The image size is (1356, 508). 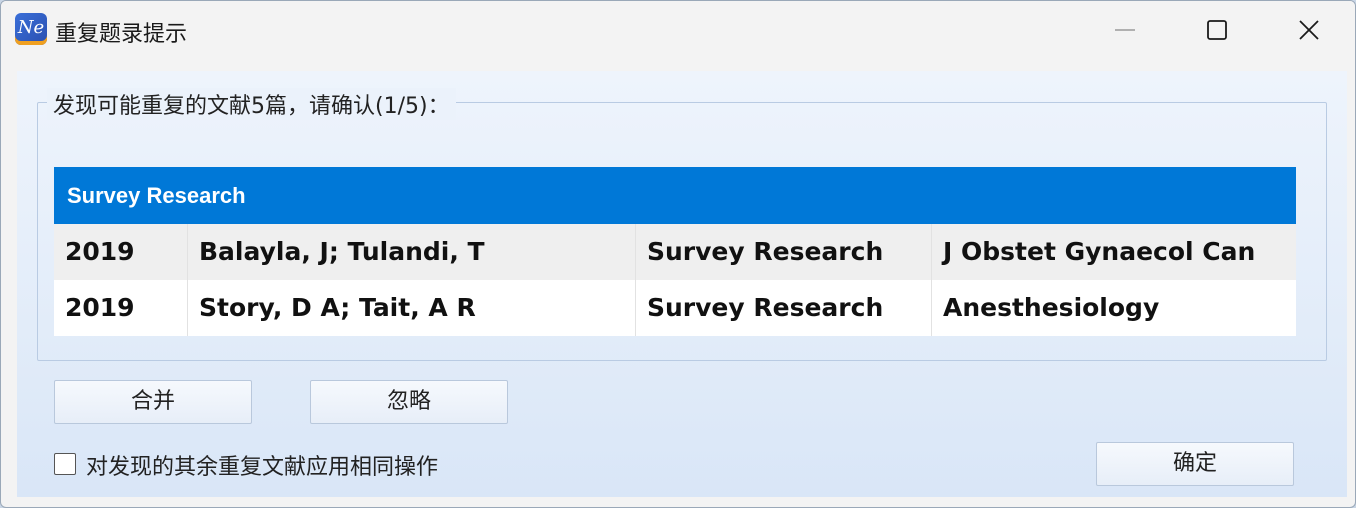 What do you see at coordinates (412, 308) in the screenshot?
I see `authors-cell: Story, D A; Tait, A R` at bounding box center [412, 308].